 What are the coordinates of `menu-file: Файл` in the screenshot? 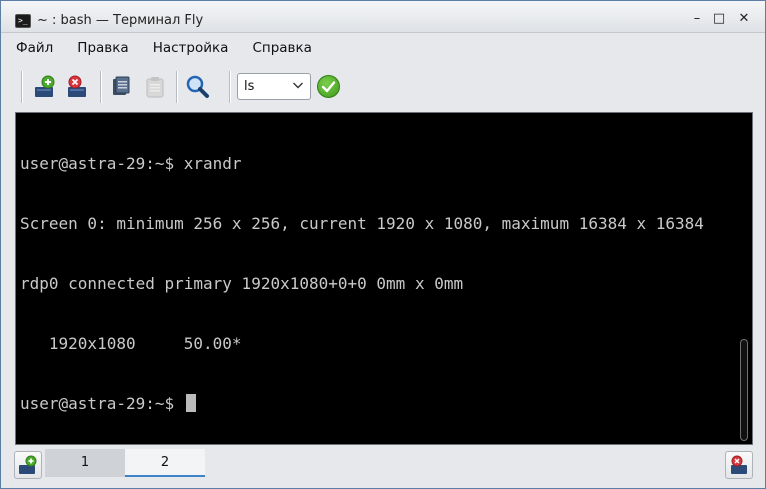 It's located at (34, 48).